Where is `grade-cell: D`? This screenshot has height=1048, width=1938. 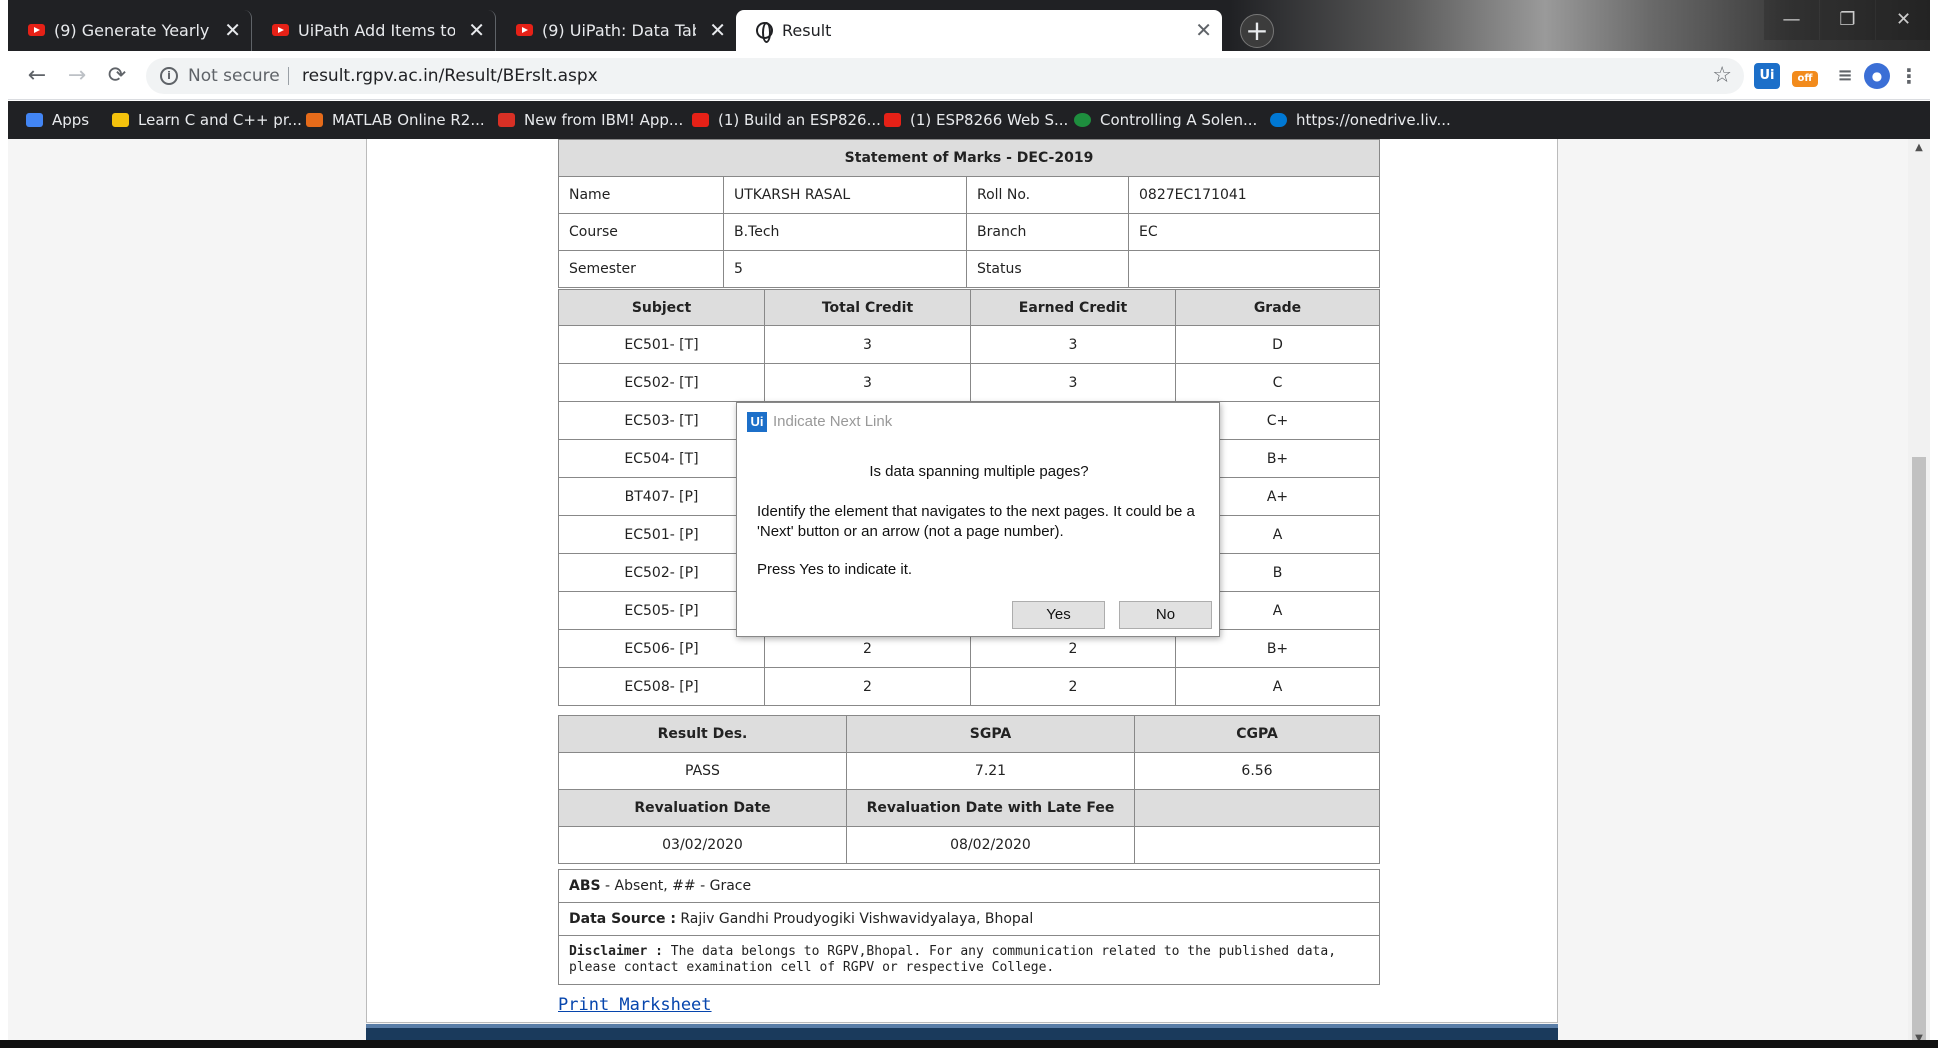 grade-cell: D is located at coordinates (1277, 344).